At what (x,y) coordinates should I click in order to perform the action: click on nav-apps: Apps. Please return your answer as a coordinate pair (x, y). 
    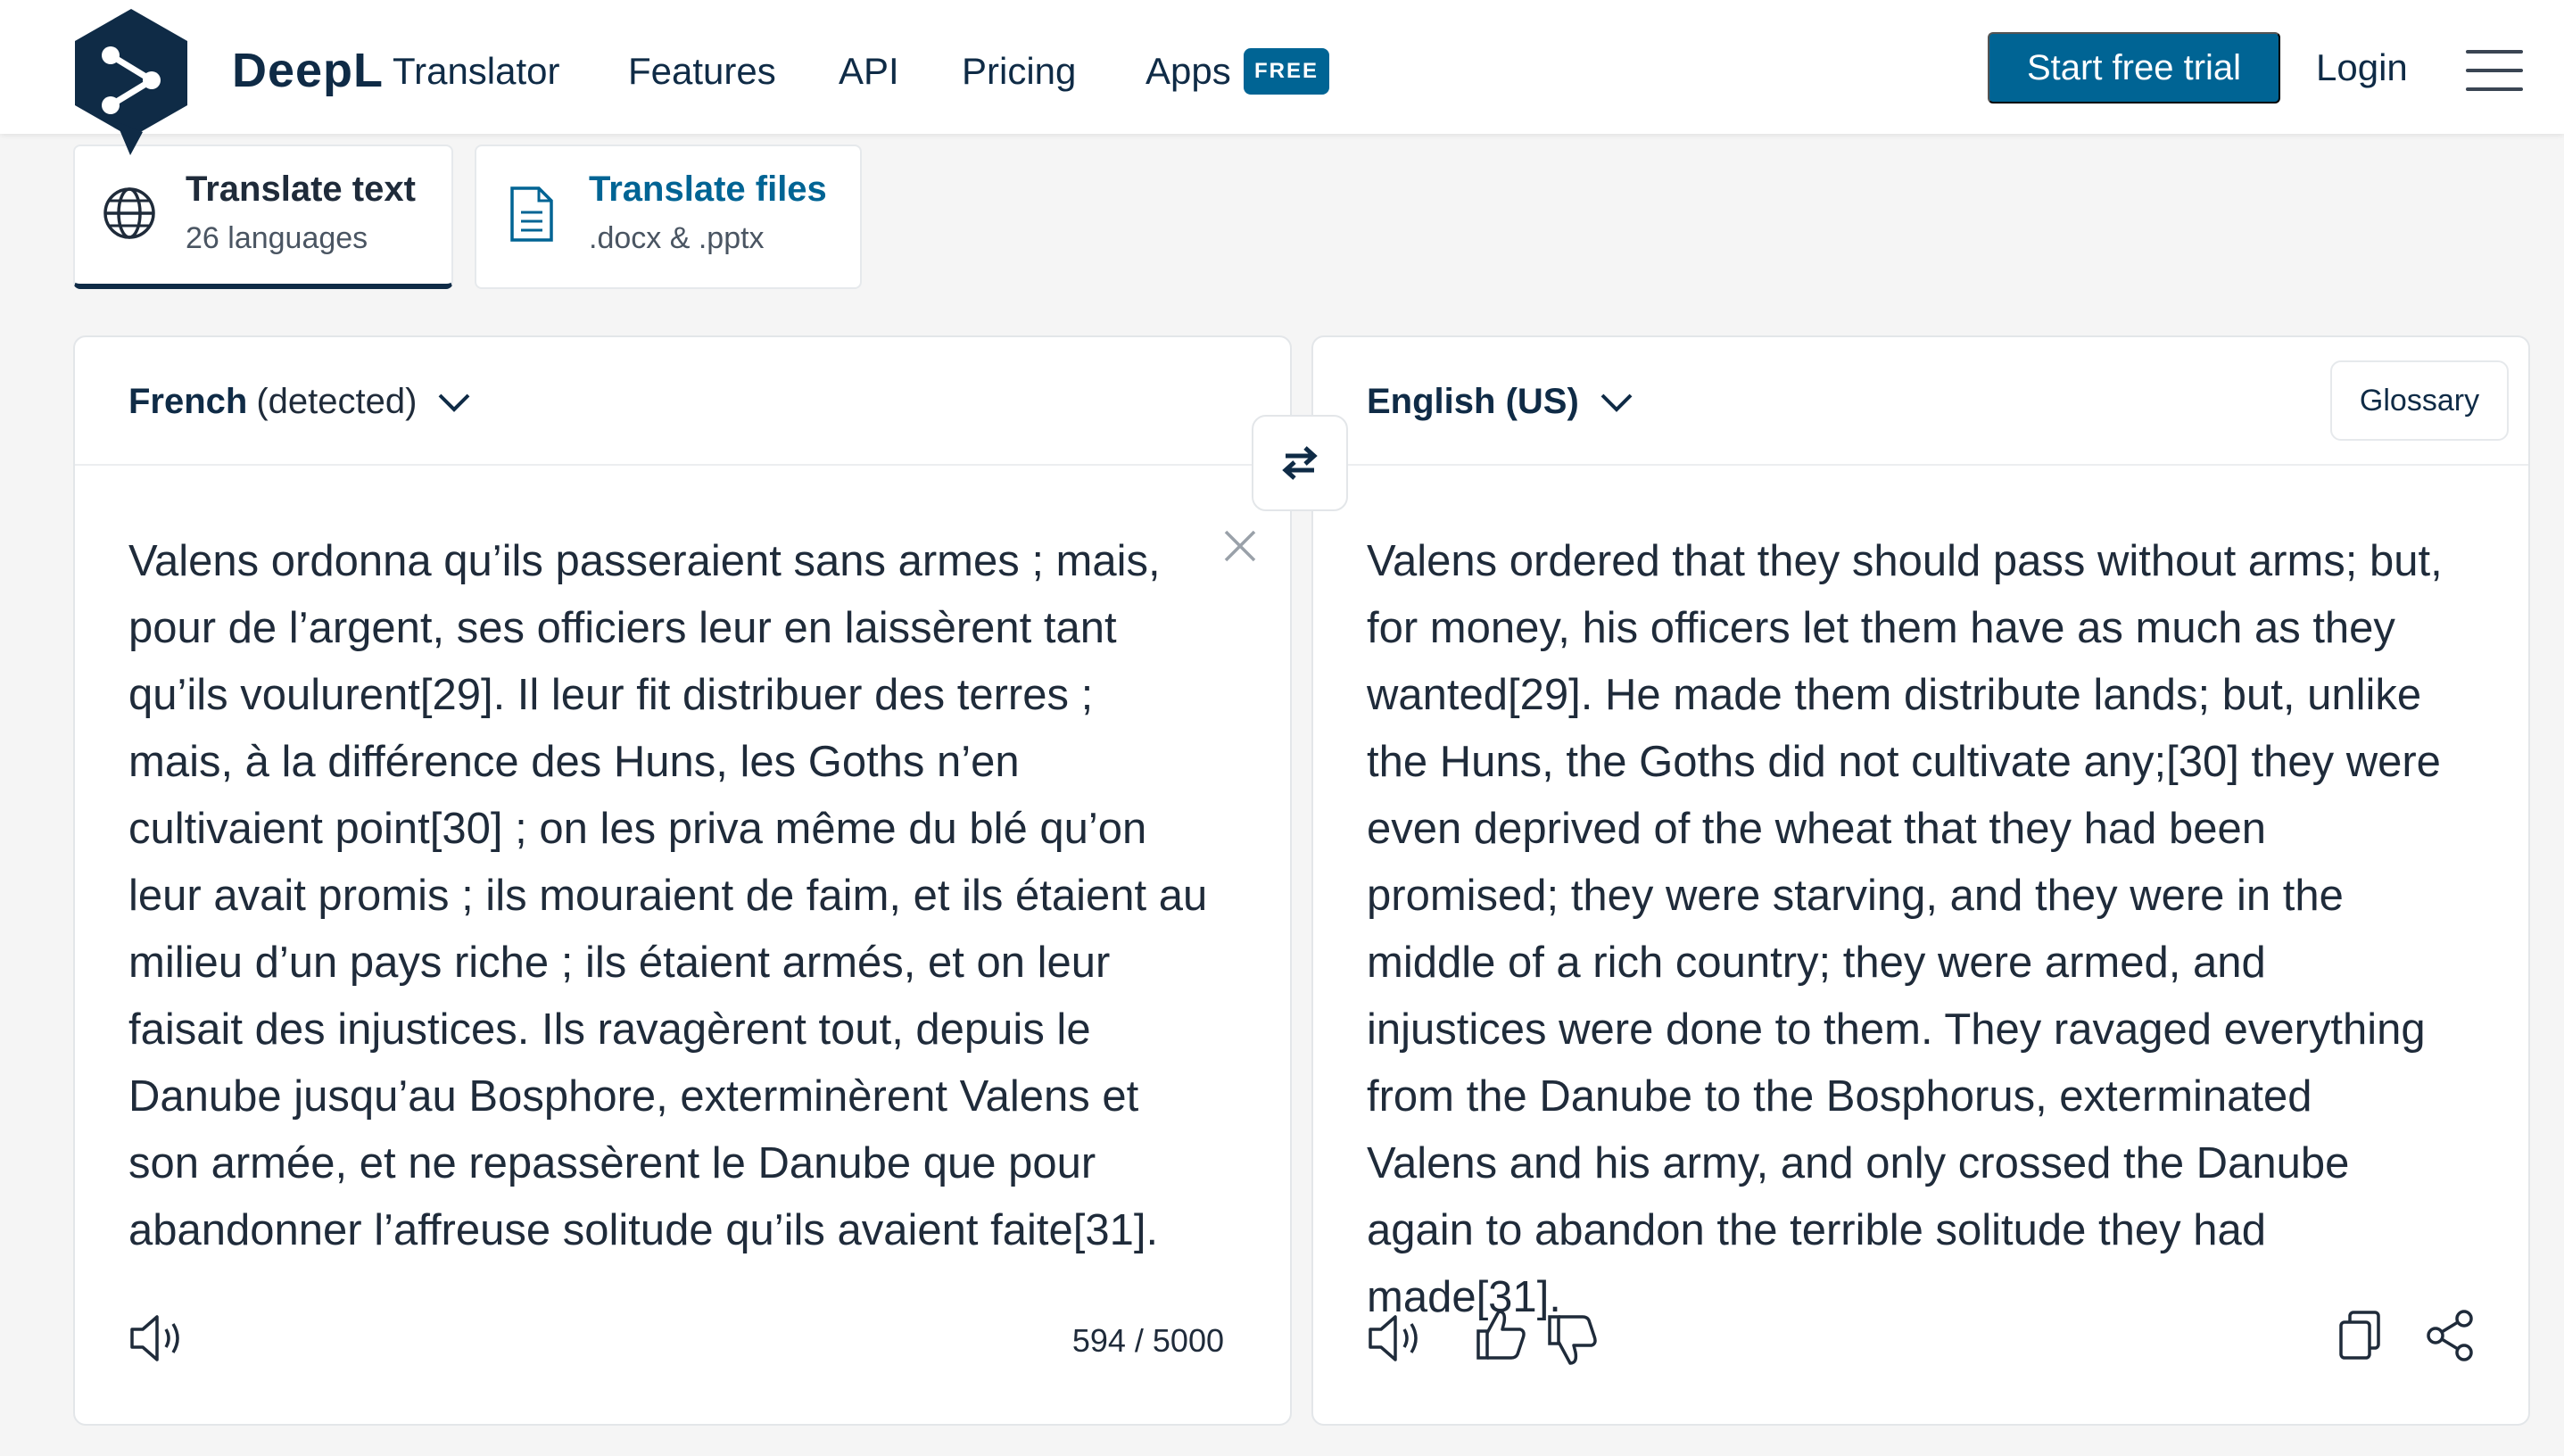
    Looking at the image, I should click on (1188, 71).